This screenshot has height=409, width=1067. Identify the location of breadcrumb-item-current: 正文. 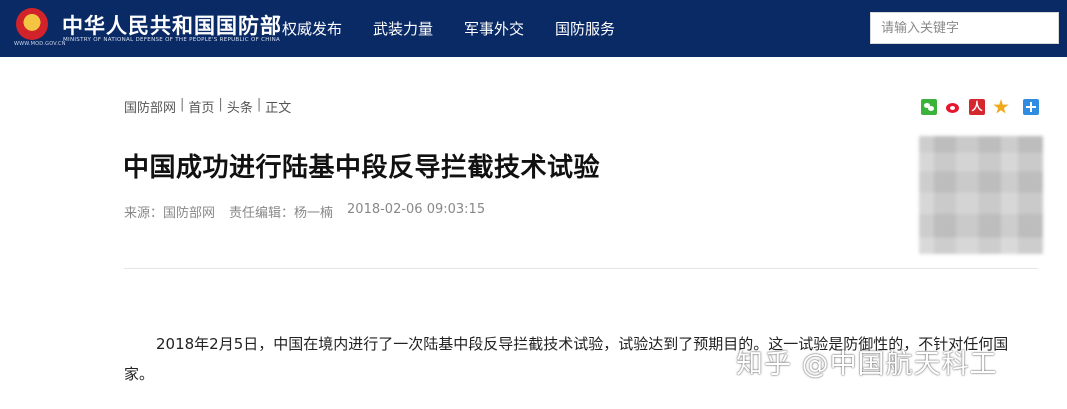
(278, 108).